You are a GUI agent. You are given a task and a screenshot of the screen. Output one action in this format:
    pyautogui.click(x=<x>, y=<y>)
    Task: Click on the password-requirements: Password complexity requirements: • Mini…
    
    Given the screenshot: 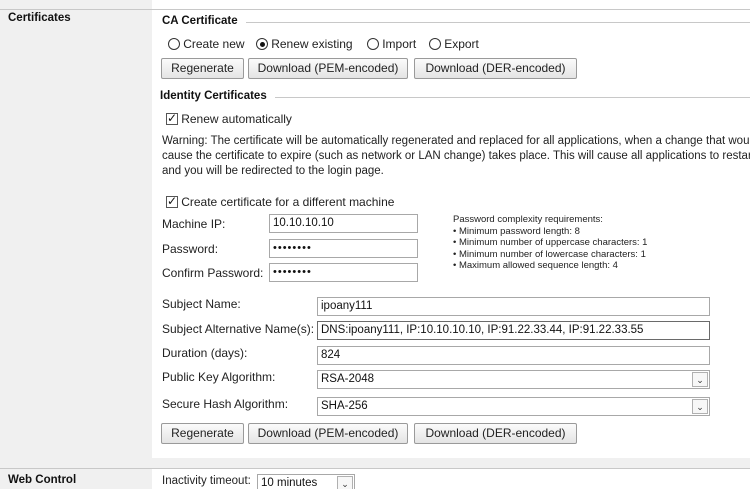 What is the action you would take?
    pyautogui.click(x=550, y=243)
    